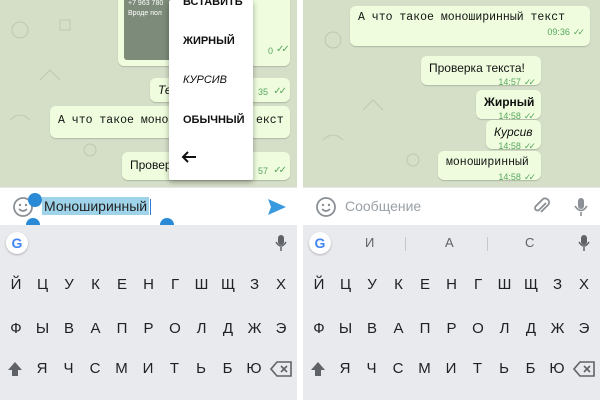  I want to click on send-icon, so click(277, 207).